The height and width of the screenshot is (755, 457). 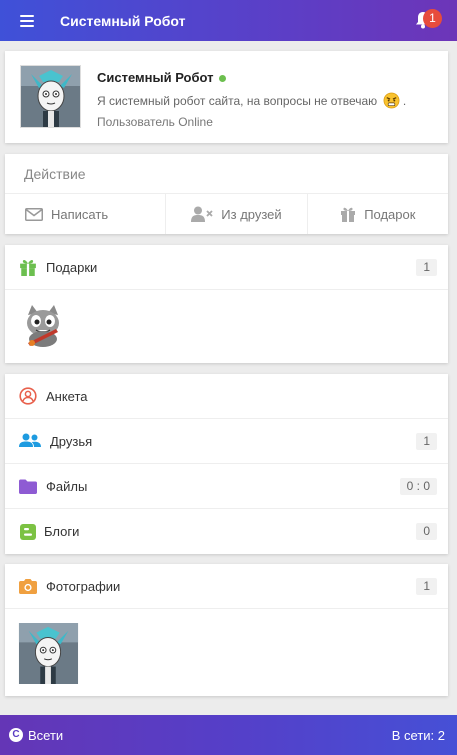 I want to click on menu-icon, so click(x=27, y=20).